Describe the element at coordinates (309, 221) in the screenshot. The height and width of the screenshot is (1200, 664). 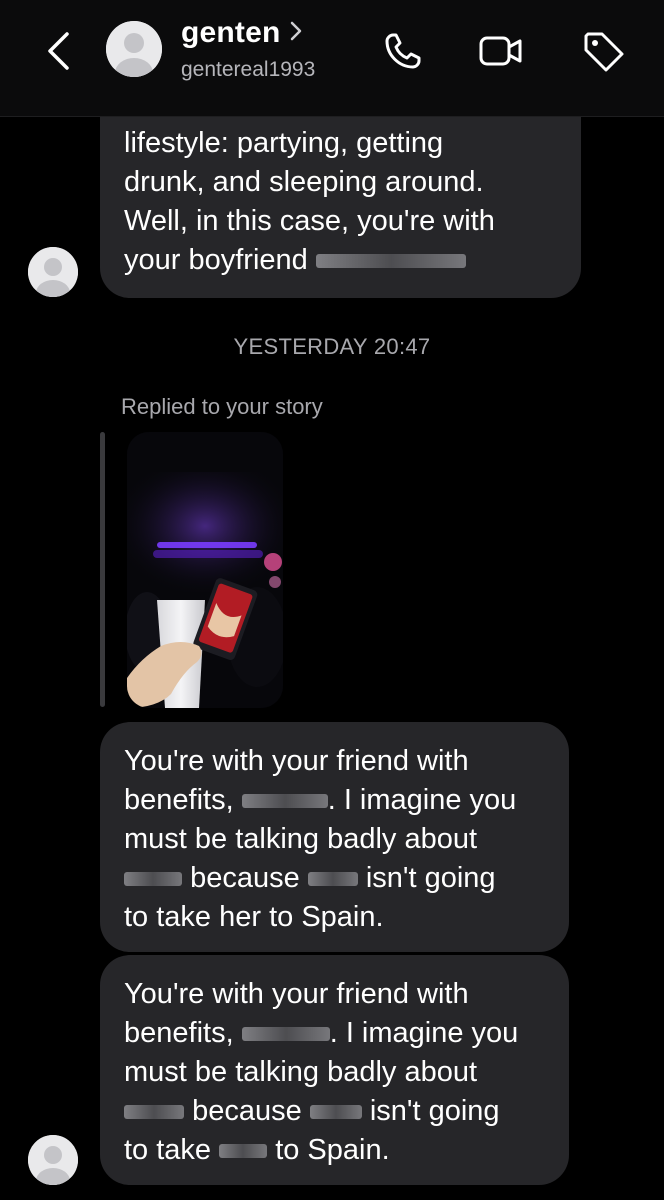
I see `message-line: Well, in this case, you're with` at that location.